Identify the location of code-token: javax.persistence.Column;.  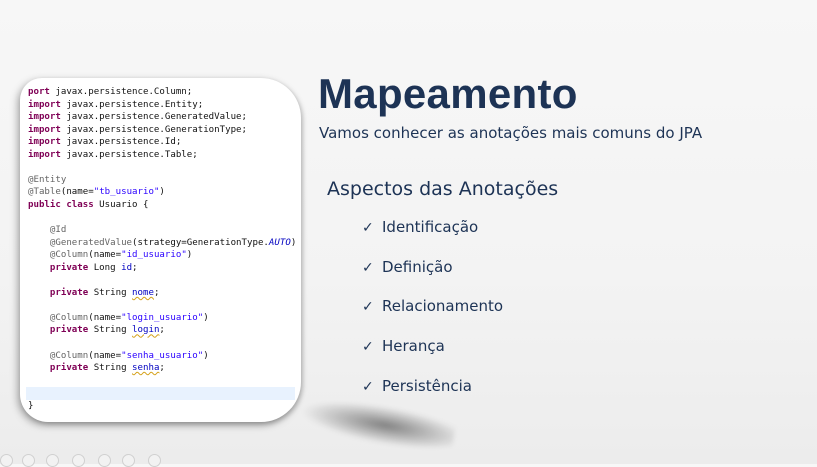
(121, 92).